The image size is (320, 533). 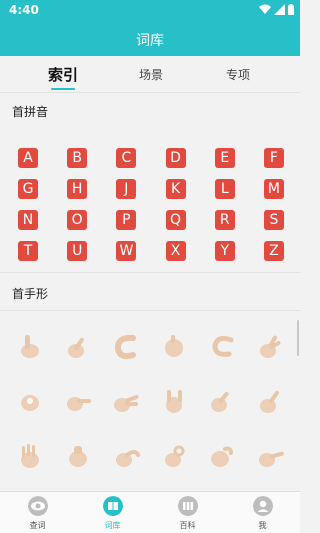 I want to click on letter-button: Q, so click(x=175, y=220).